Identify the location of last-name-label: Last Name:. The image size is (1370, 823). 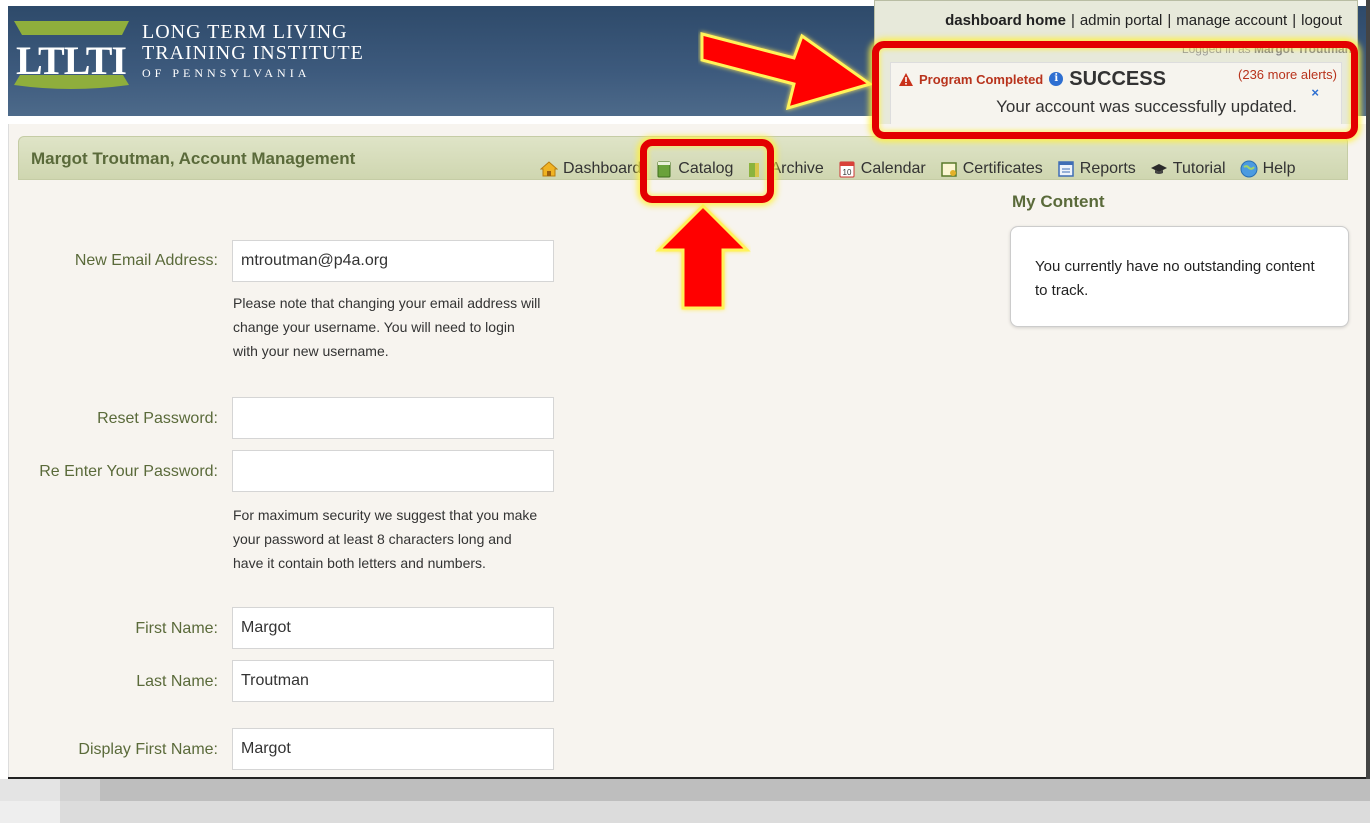
(177, 681).